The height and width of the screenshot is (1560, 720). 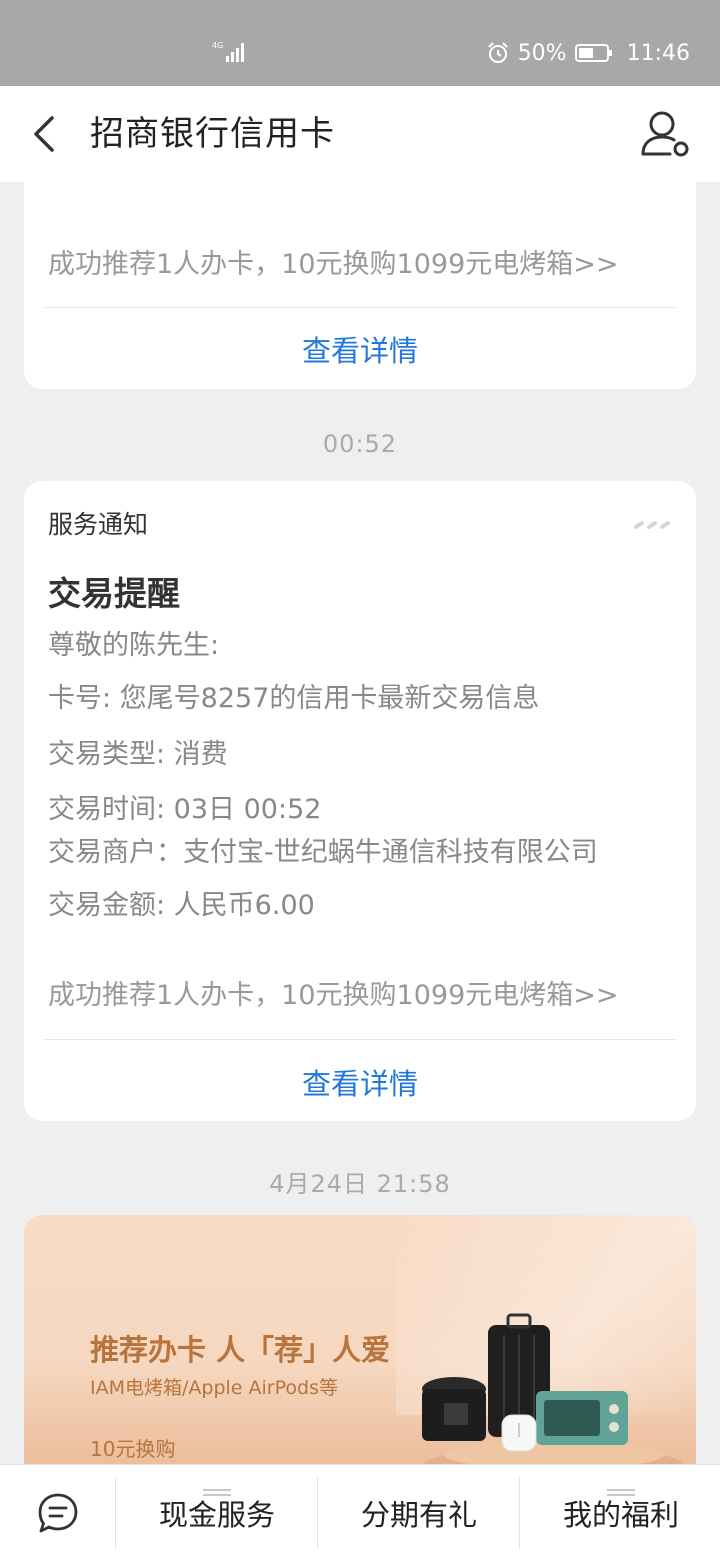 I want to click on svg-text: 4G, so click(x=217, y=45).